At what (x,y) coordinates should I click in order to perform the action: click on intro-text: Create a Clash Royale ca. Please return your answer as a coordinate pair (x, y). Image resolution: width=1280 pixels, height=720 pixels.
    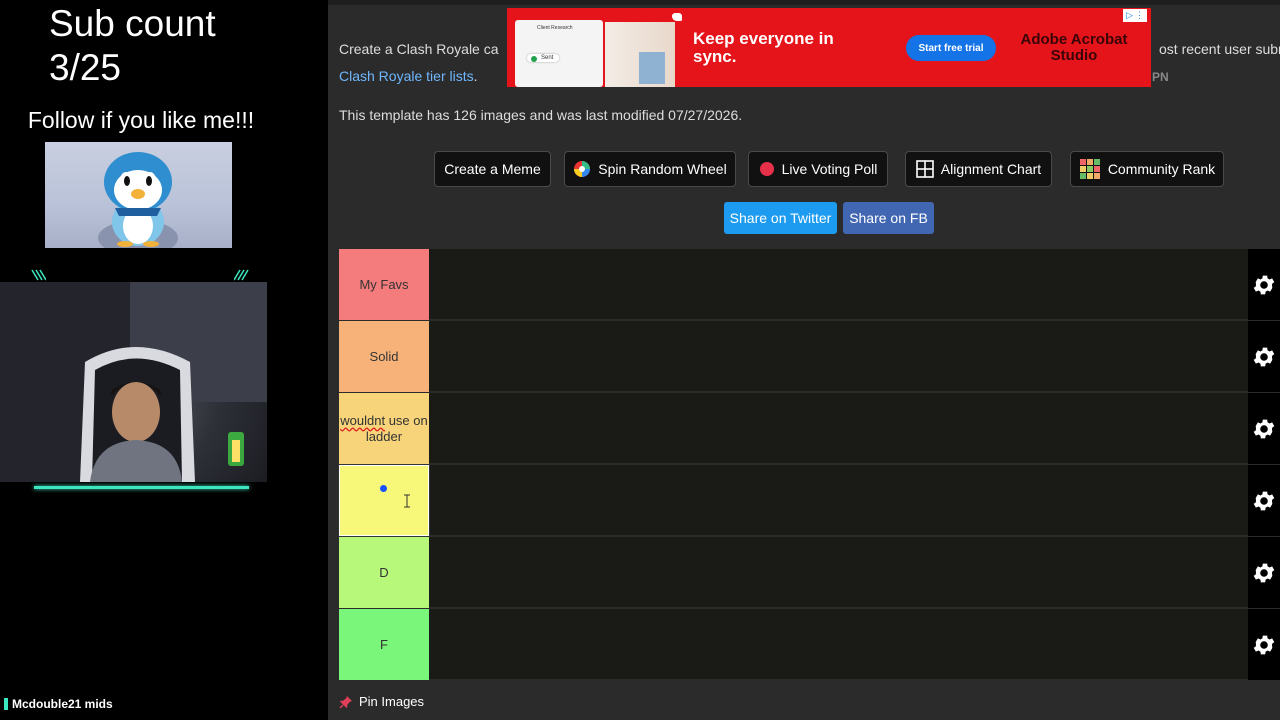
    Looking at the image, I should click on (419, 49).